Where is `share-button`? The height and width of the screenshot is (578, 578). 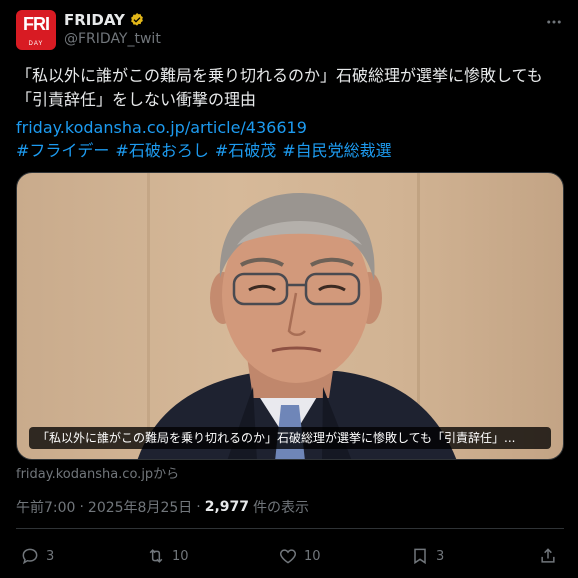
share-button is located at coordinates (548, 556).